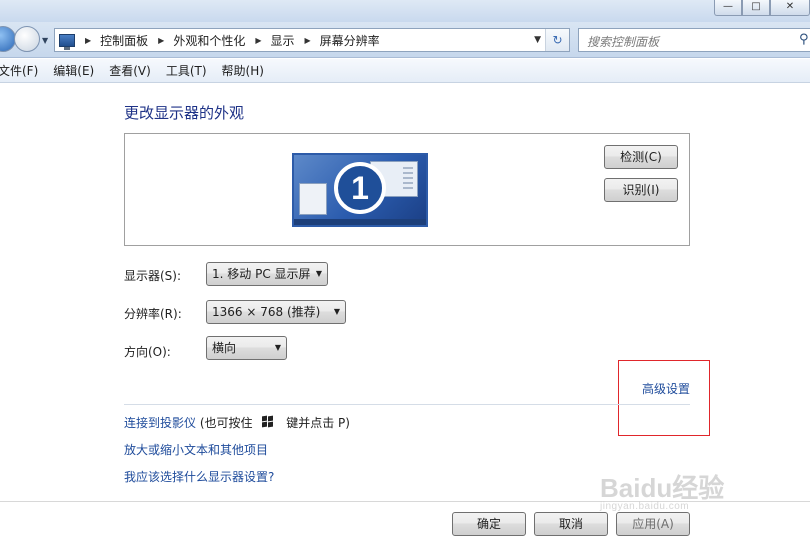 This screenshot has height=555, width=810. I want to click on display-select-value: 1. 移动 PC 显示屏, so click(261, 274).